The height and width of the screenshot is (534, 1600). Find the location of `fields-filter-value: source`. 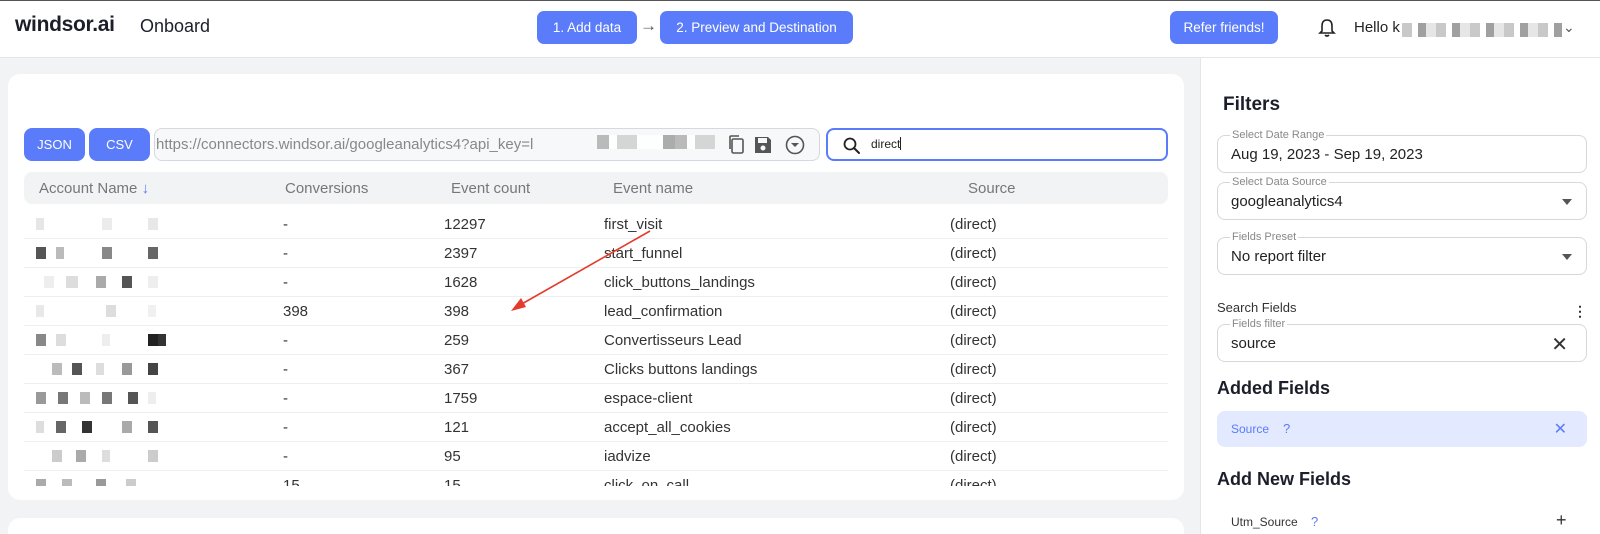

fields-filter-value: source is located at coordinates (1254, 343).